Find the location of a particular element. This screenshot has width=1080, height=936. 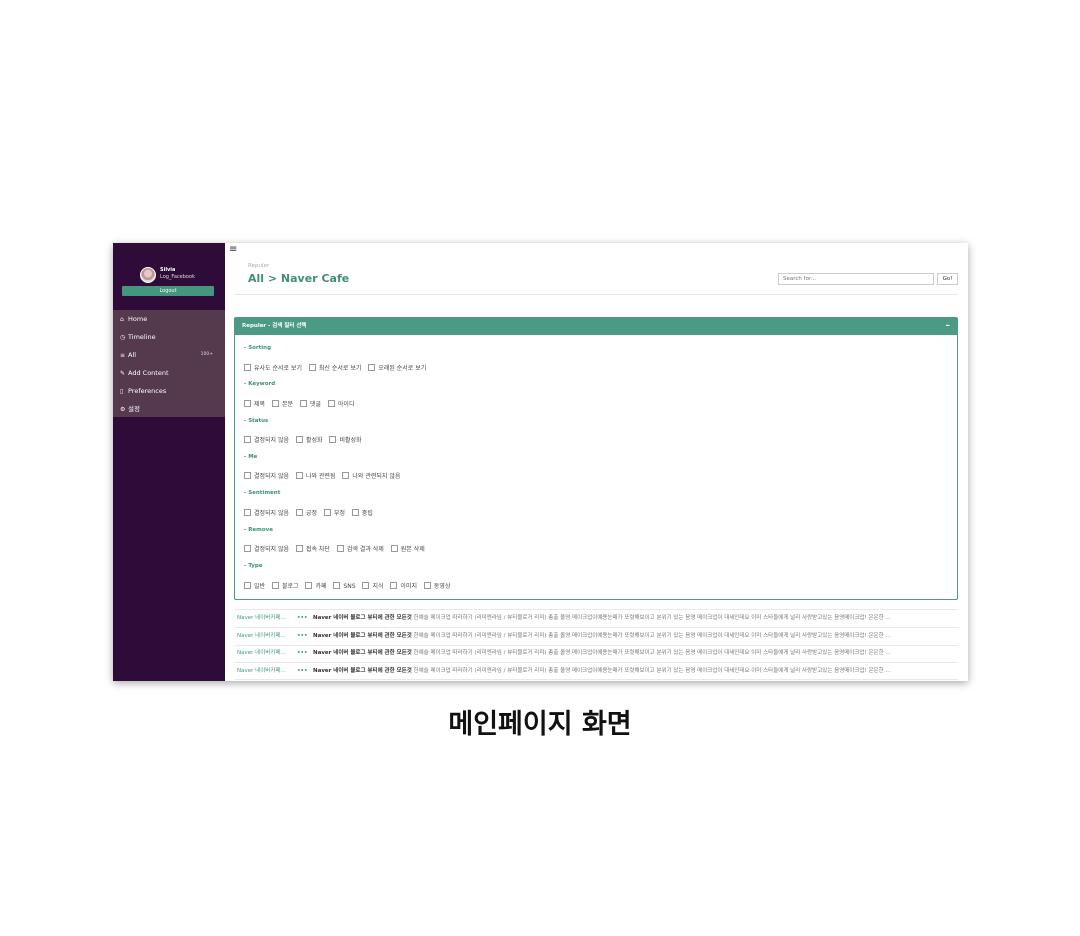

option-label: 오래된 순서로 보기 is located at coordinates (402, 368).